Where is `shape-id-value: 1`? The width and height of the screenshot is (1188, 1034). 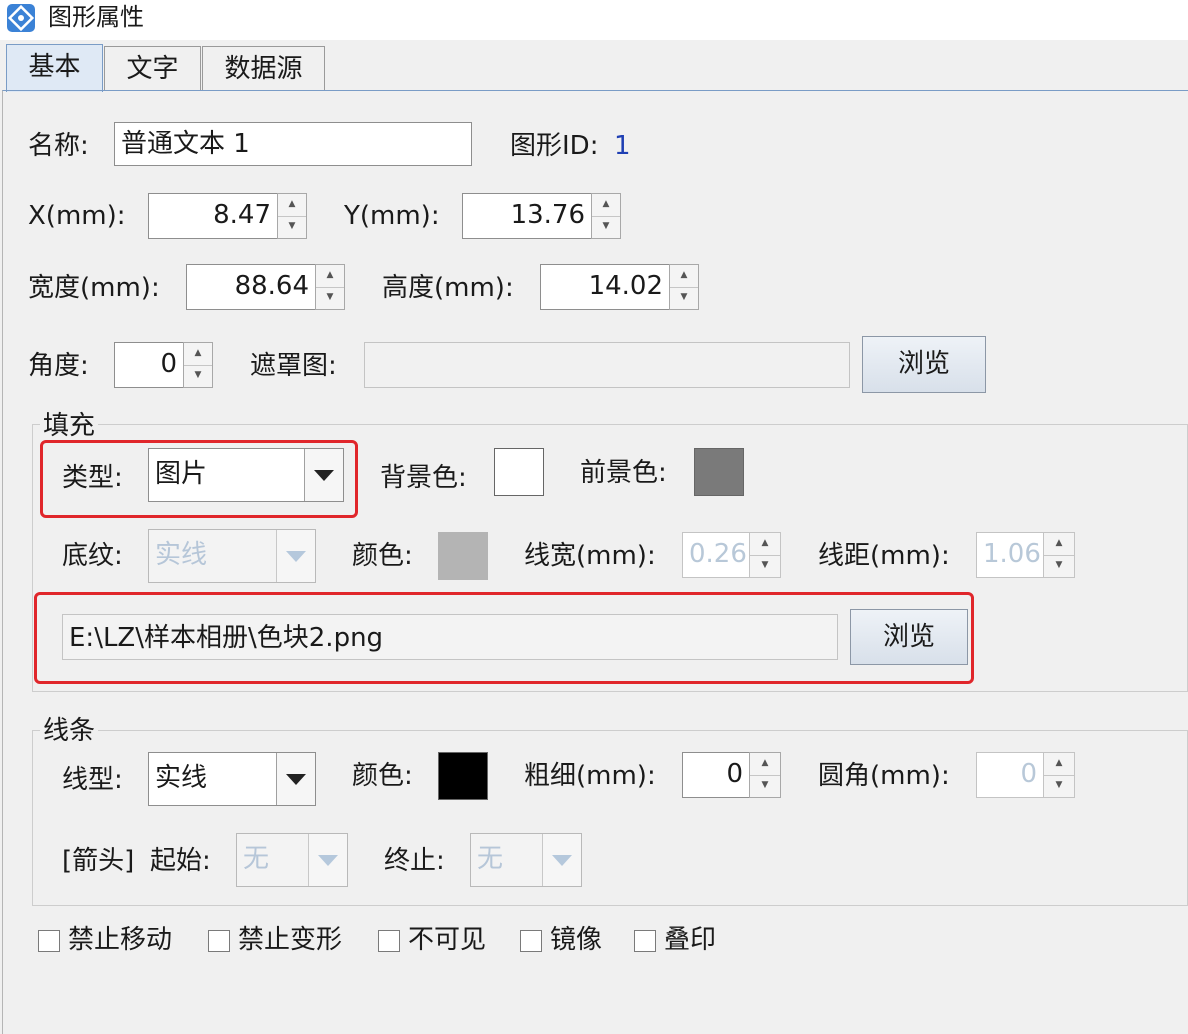 shape-id-value: 1 is located at coordinates (622, 146).